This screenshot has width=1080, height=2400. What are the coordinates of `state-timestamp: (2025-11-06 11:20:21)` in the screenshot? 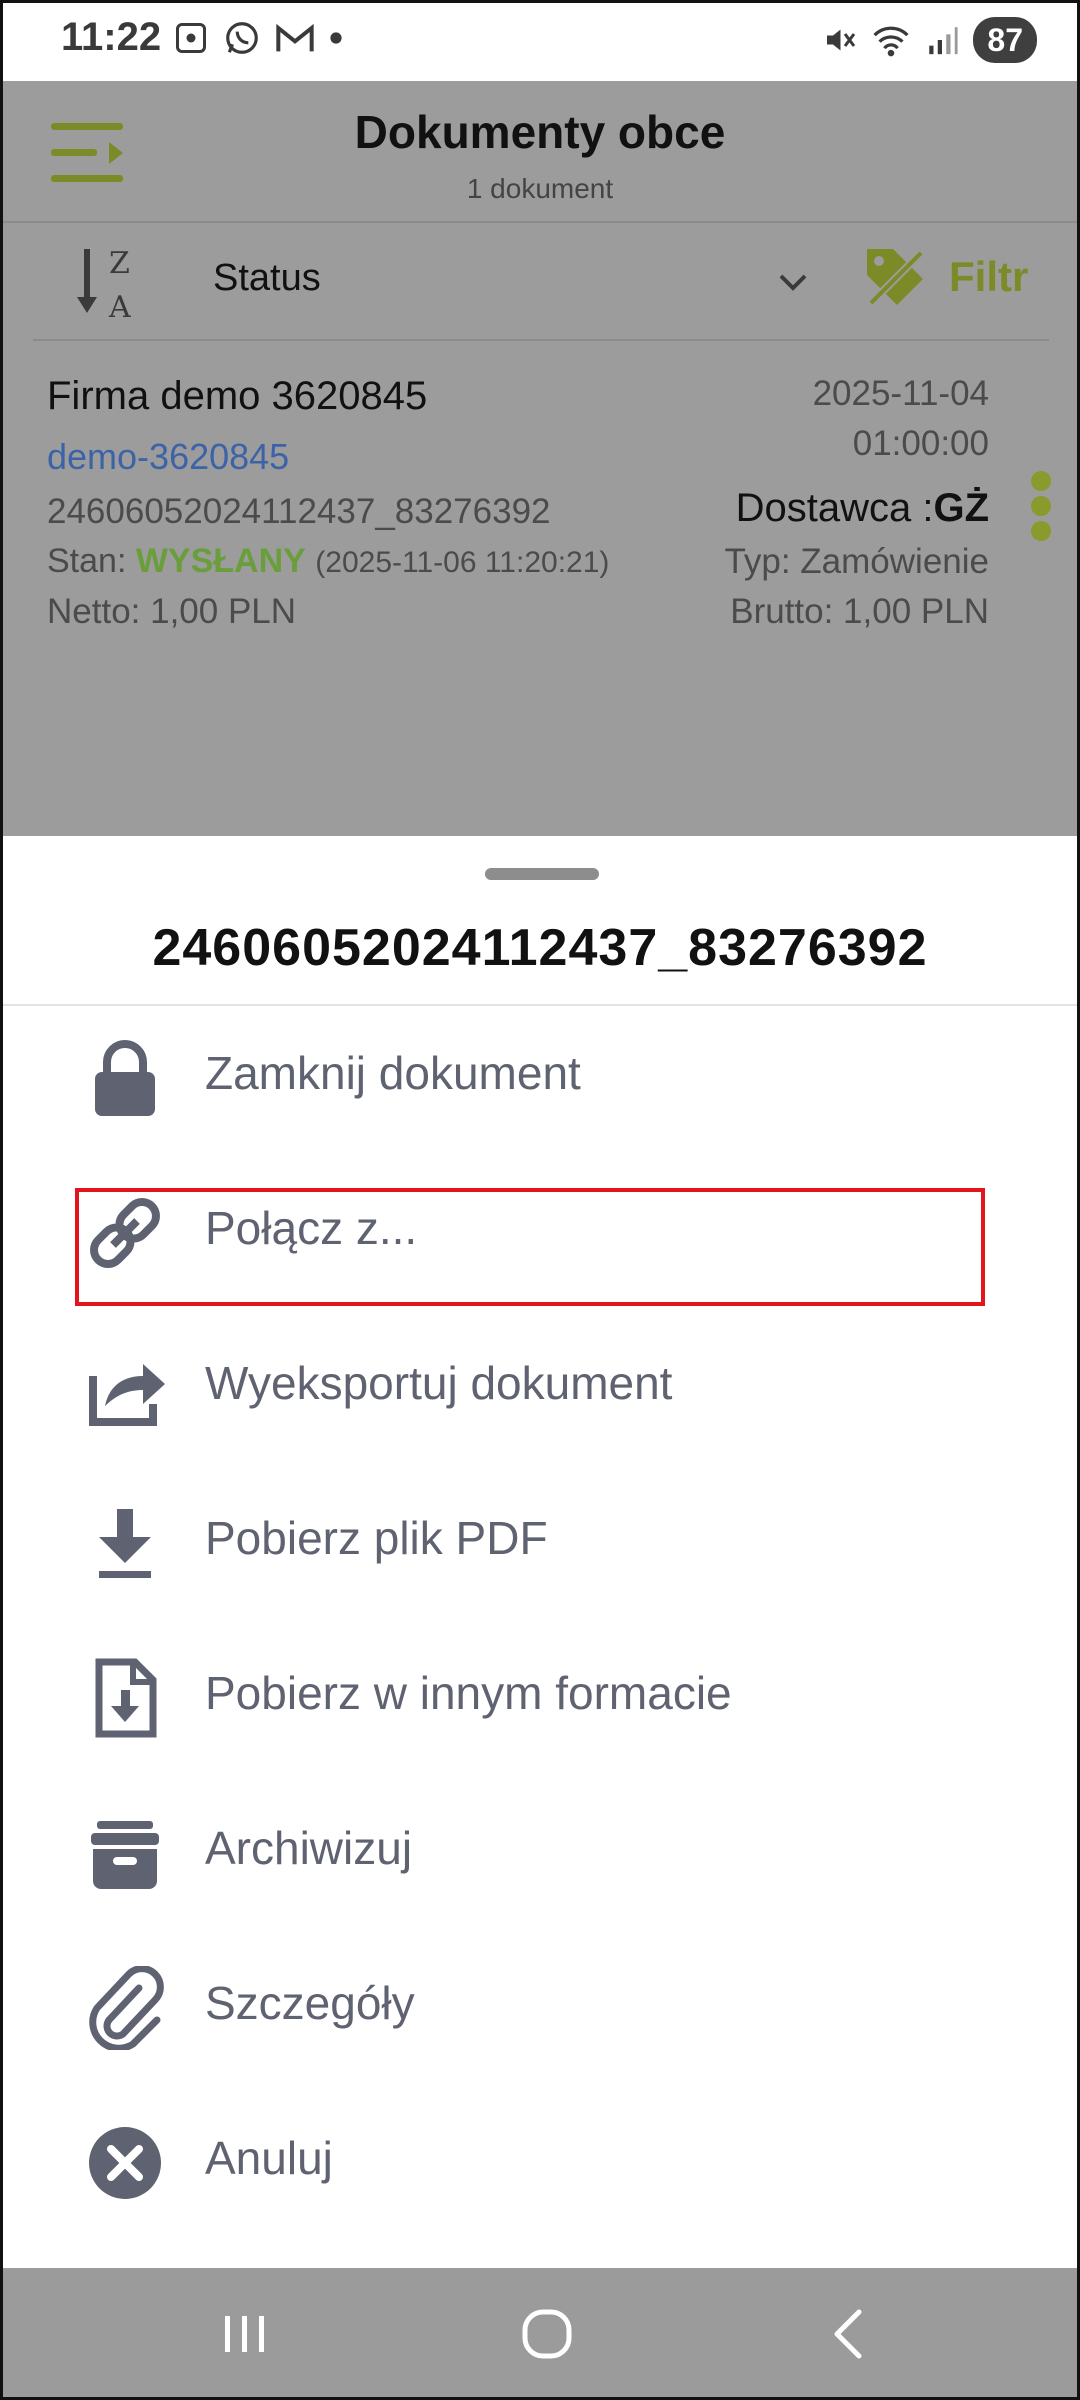 It's located at (462, 562).